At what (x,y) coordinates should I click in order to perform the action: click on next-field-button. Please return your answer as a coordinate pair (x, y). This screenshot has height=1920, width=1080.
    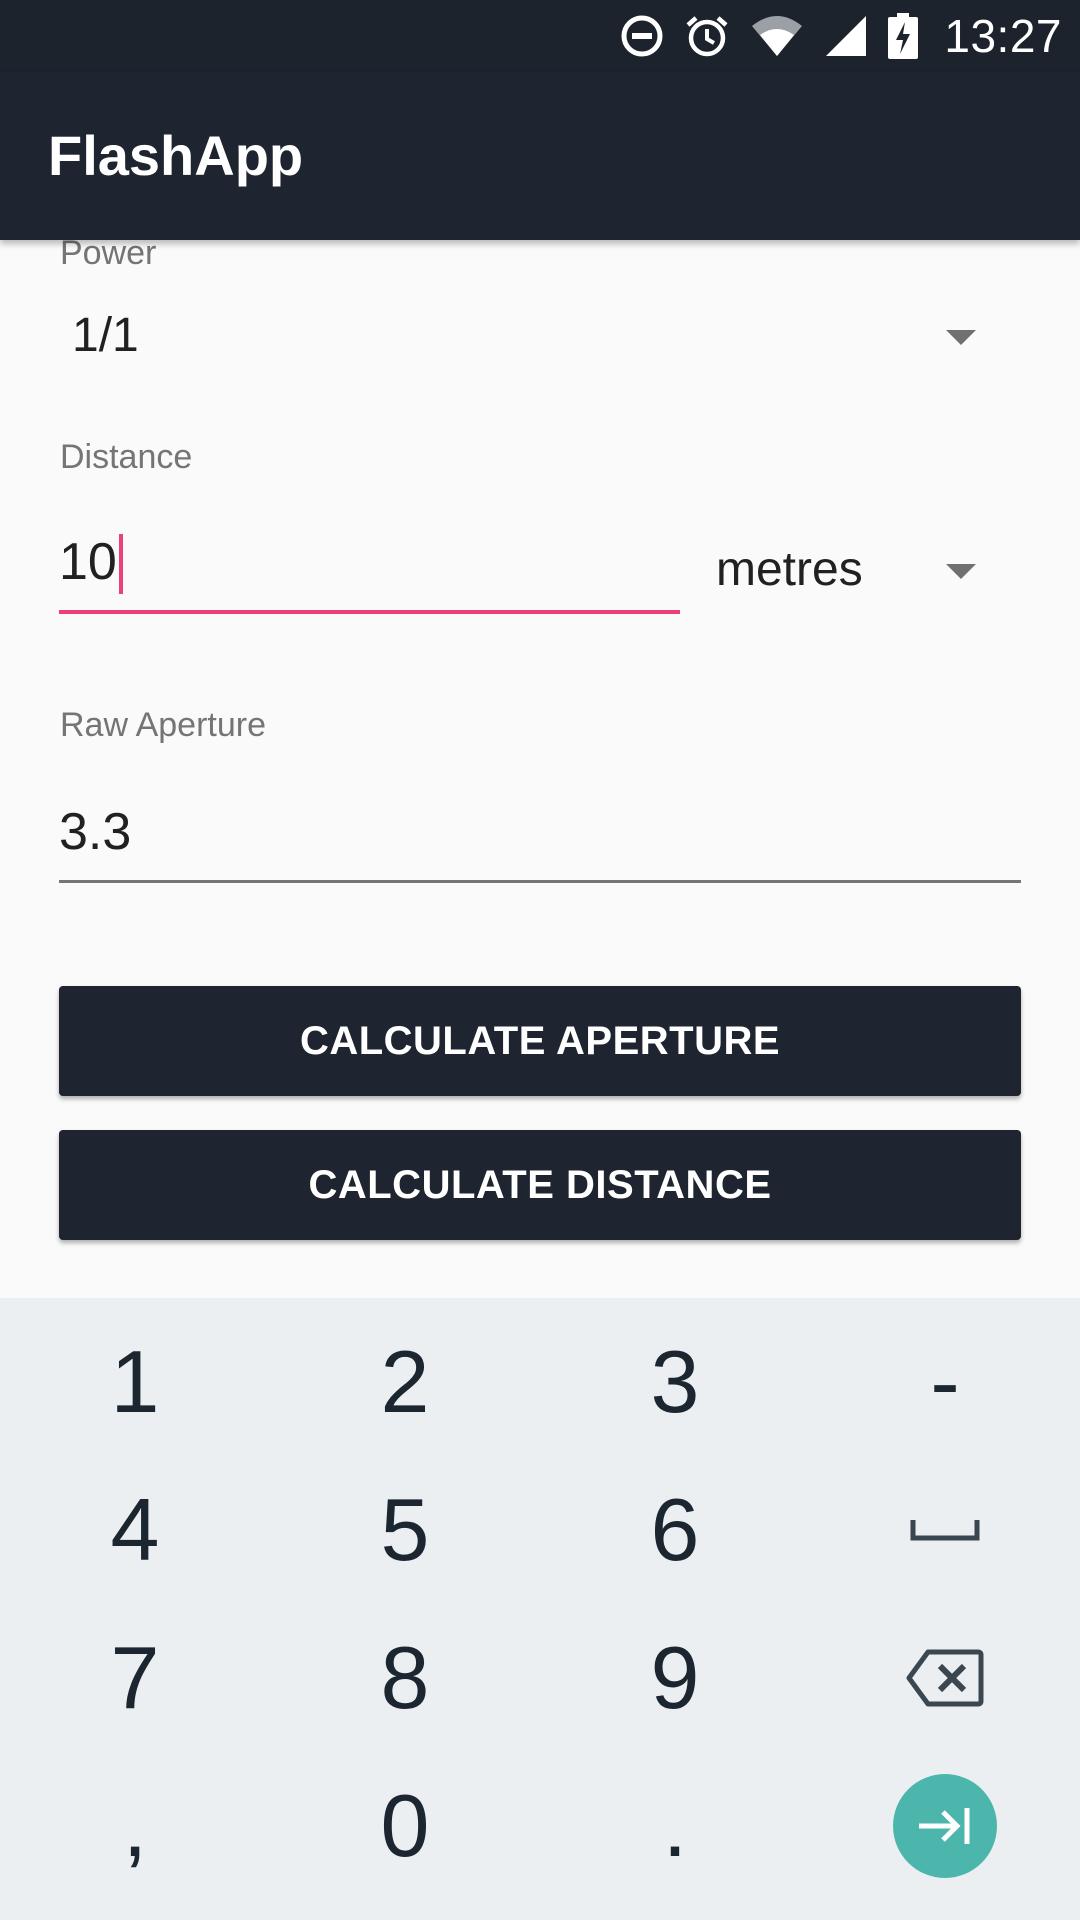
    Looking at the image, I should click on (945, 1826).